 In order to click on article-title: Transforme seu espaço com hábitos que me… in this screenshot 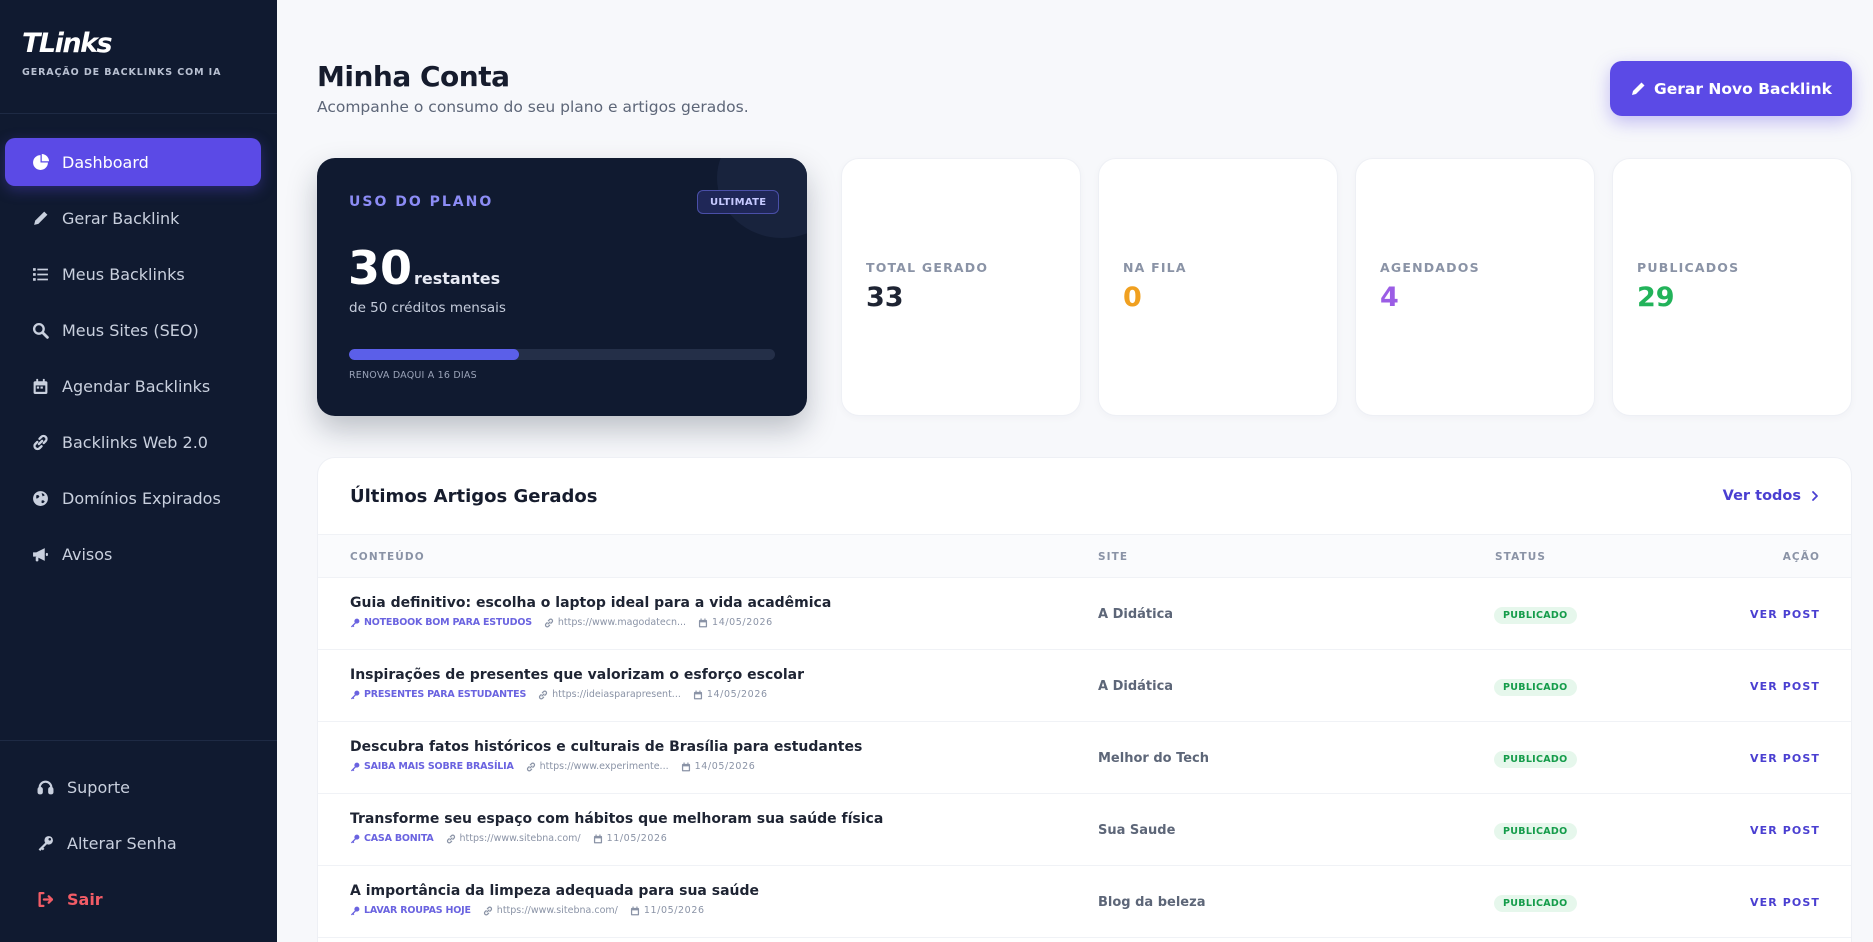, I will do `click(616, 819)`.